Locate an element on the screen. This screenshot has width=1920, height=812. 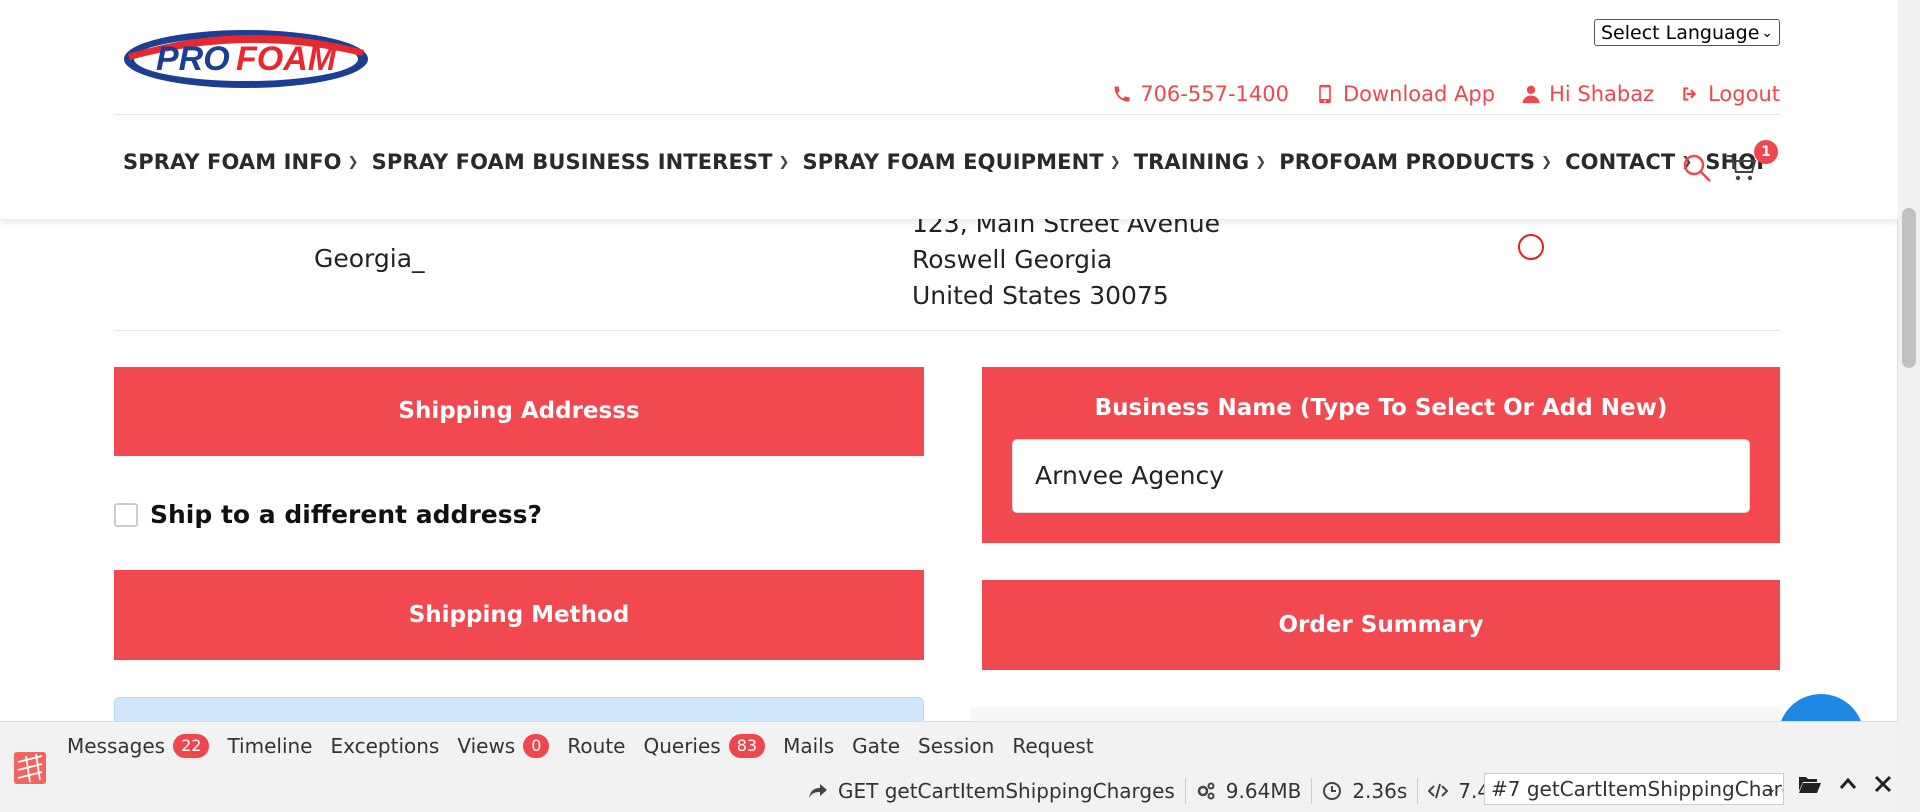
address-line-2: Roswell Georgia is located at coordinates (1012, 259).